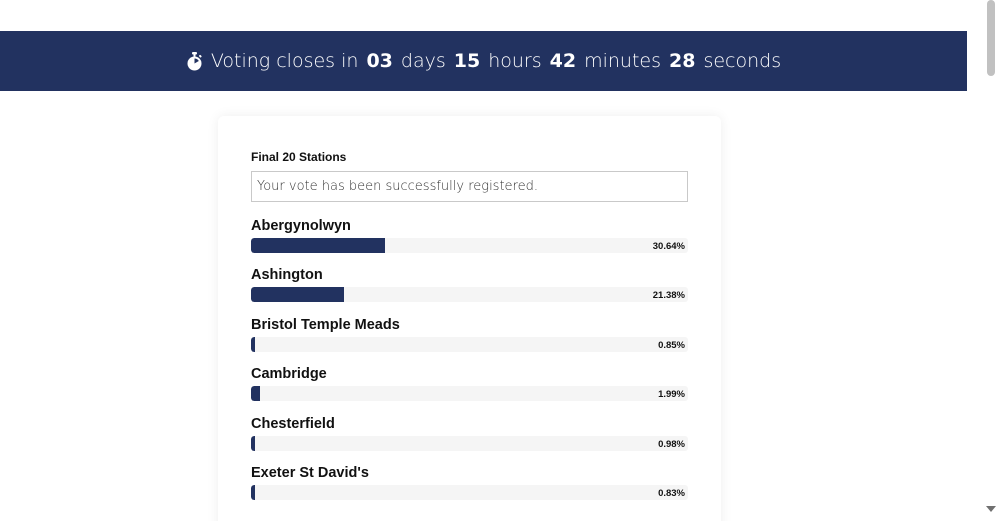 The image size is (1000, 521). What do you see at coordinates (293, 423) in the screenshot?
I see `station-name: Chesterfield` at bounding box center [293, 423].